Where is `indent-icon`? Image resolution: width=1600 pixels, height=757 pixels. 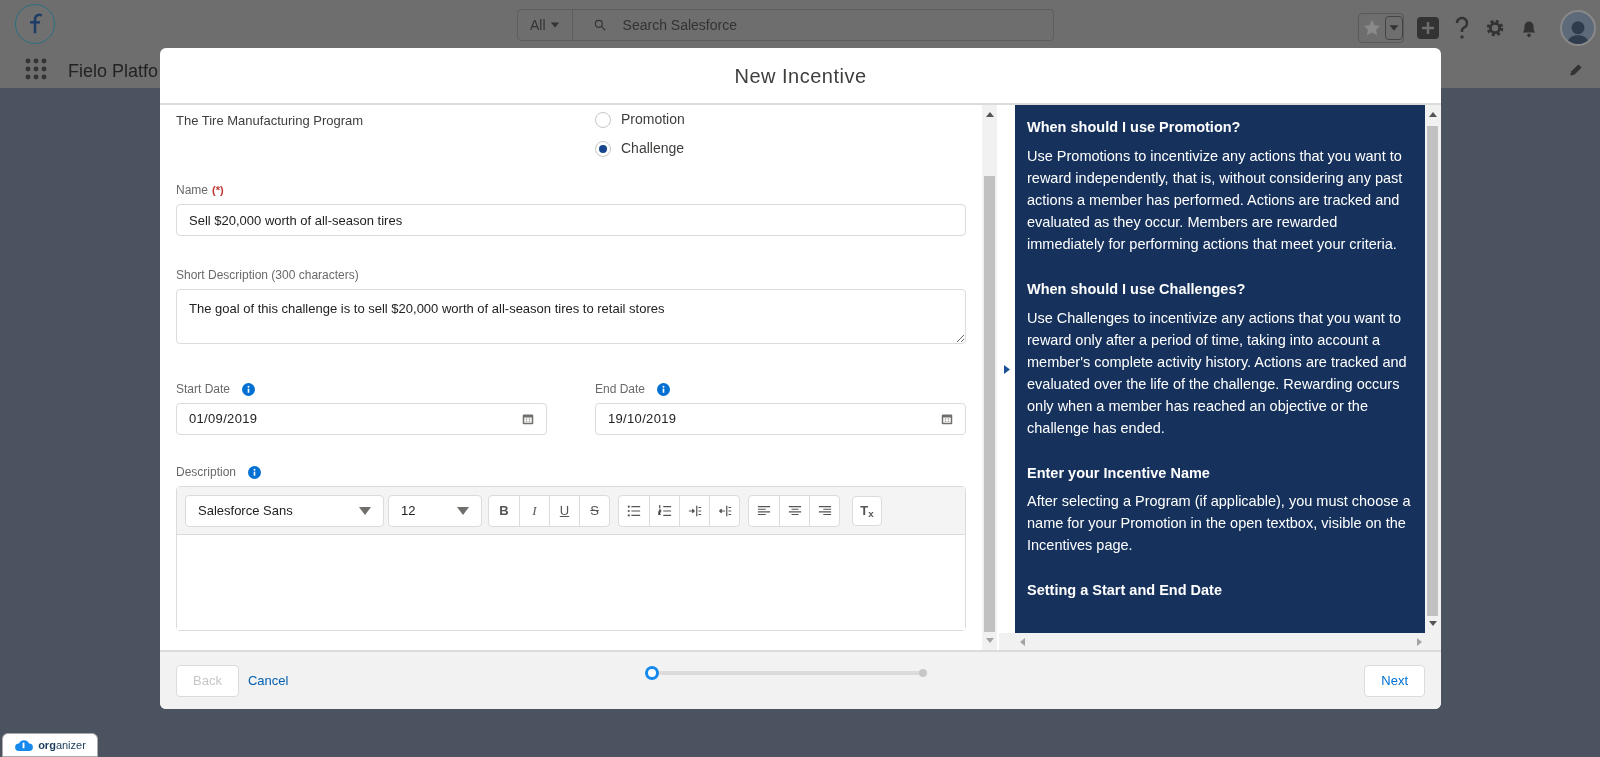
indent-icon is located at coordinates (694, 510).